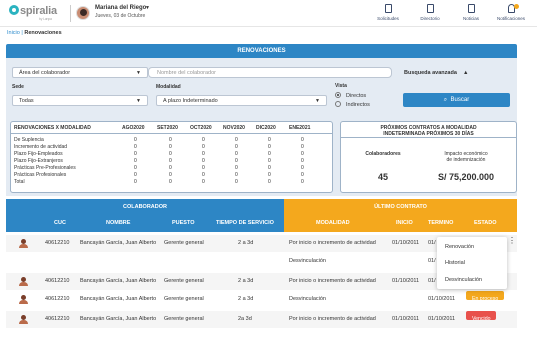  Describe the element at coordinates (120, 8) in the screenshot. I see `user-name: Mariana del Riego` at that location.